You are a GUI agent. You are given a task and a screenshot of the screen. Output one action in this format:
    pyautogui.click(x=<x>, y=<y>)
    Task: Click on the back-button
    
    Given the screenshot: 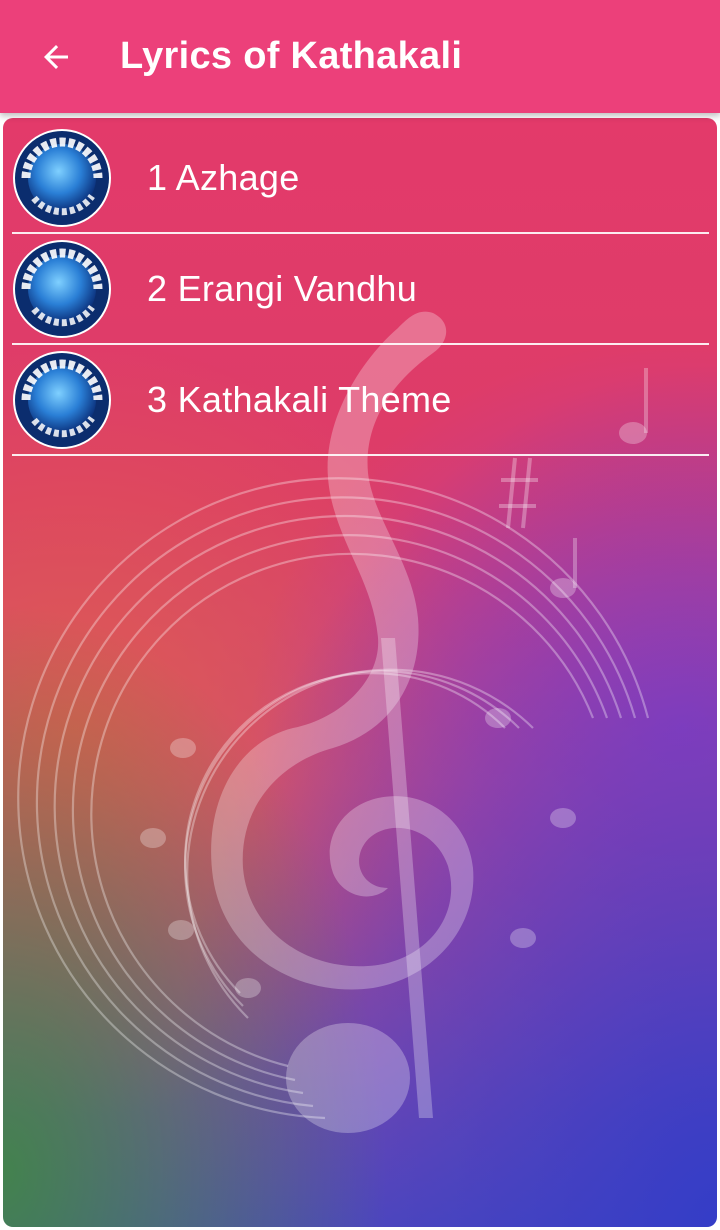 What is the action you would take?
    pyautogui.click(x=56, y=57)
    